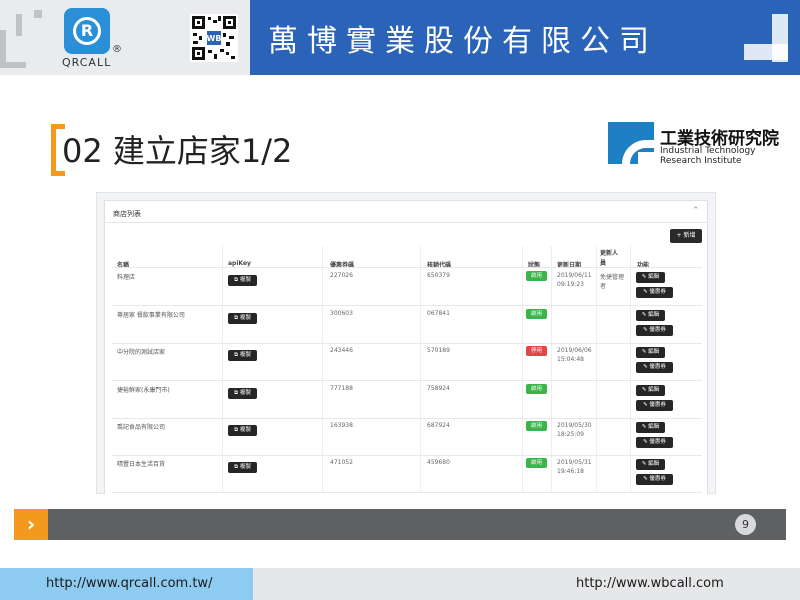 The width and height of the screenshot is (800, 600). What do you see at coordinates (87, 62) in the screenshot?
I see `logo-text: QRCALL` at bounding box center [87, 62].